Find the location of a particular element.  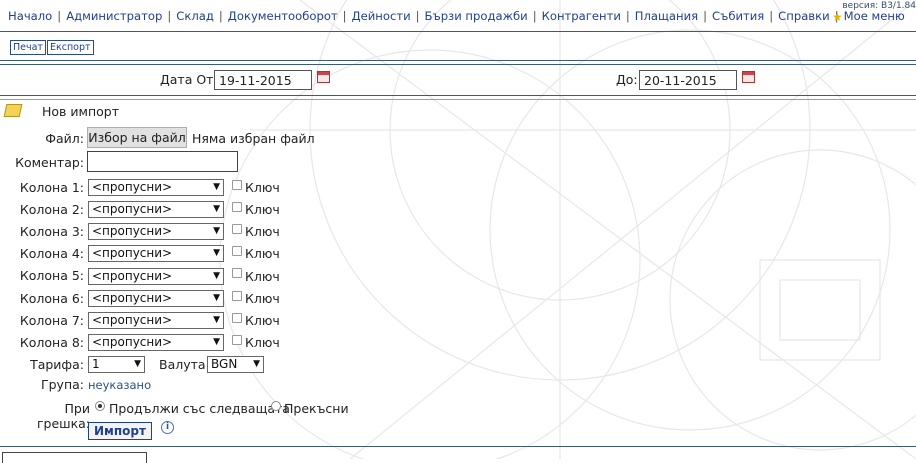

menu-item-my-menu: Мое меню is located at coordinates (874, 16).